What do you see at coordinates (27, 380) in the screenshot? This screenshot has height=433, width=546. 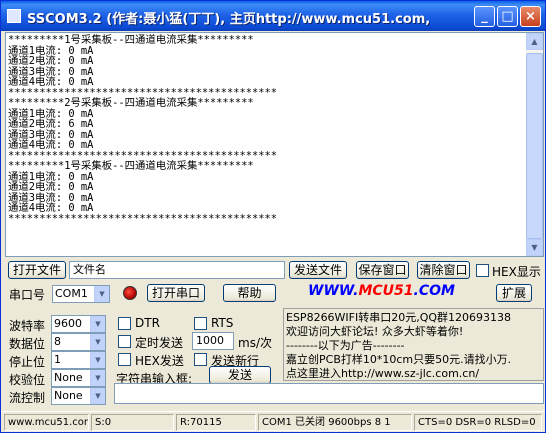 I see `parity-label: 校验位` at bounding box center [27, 380].